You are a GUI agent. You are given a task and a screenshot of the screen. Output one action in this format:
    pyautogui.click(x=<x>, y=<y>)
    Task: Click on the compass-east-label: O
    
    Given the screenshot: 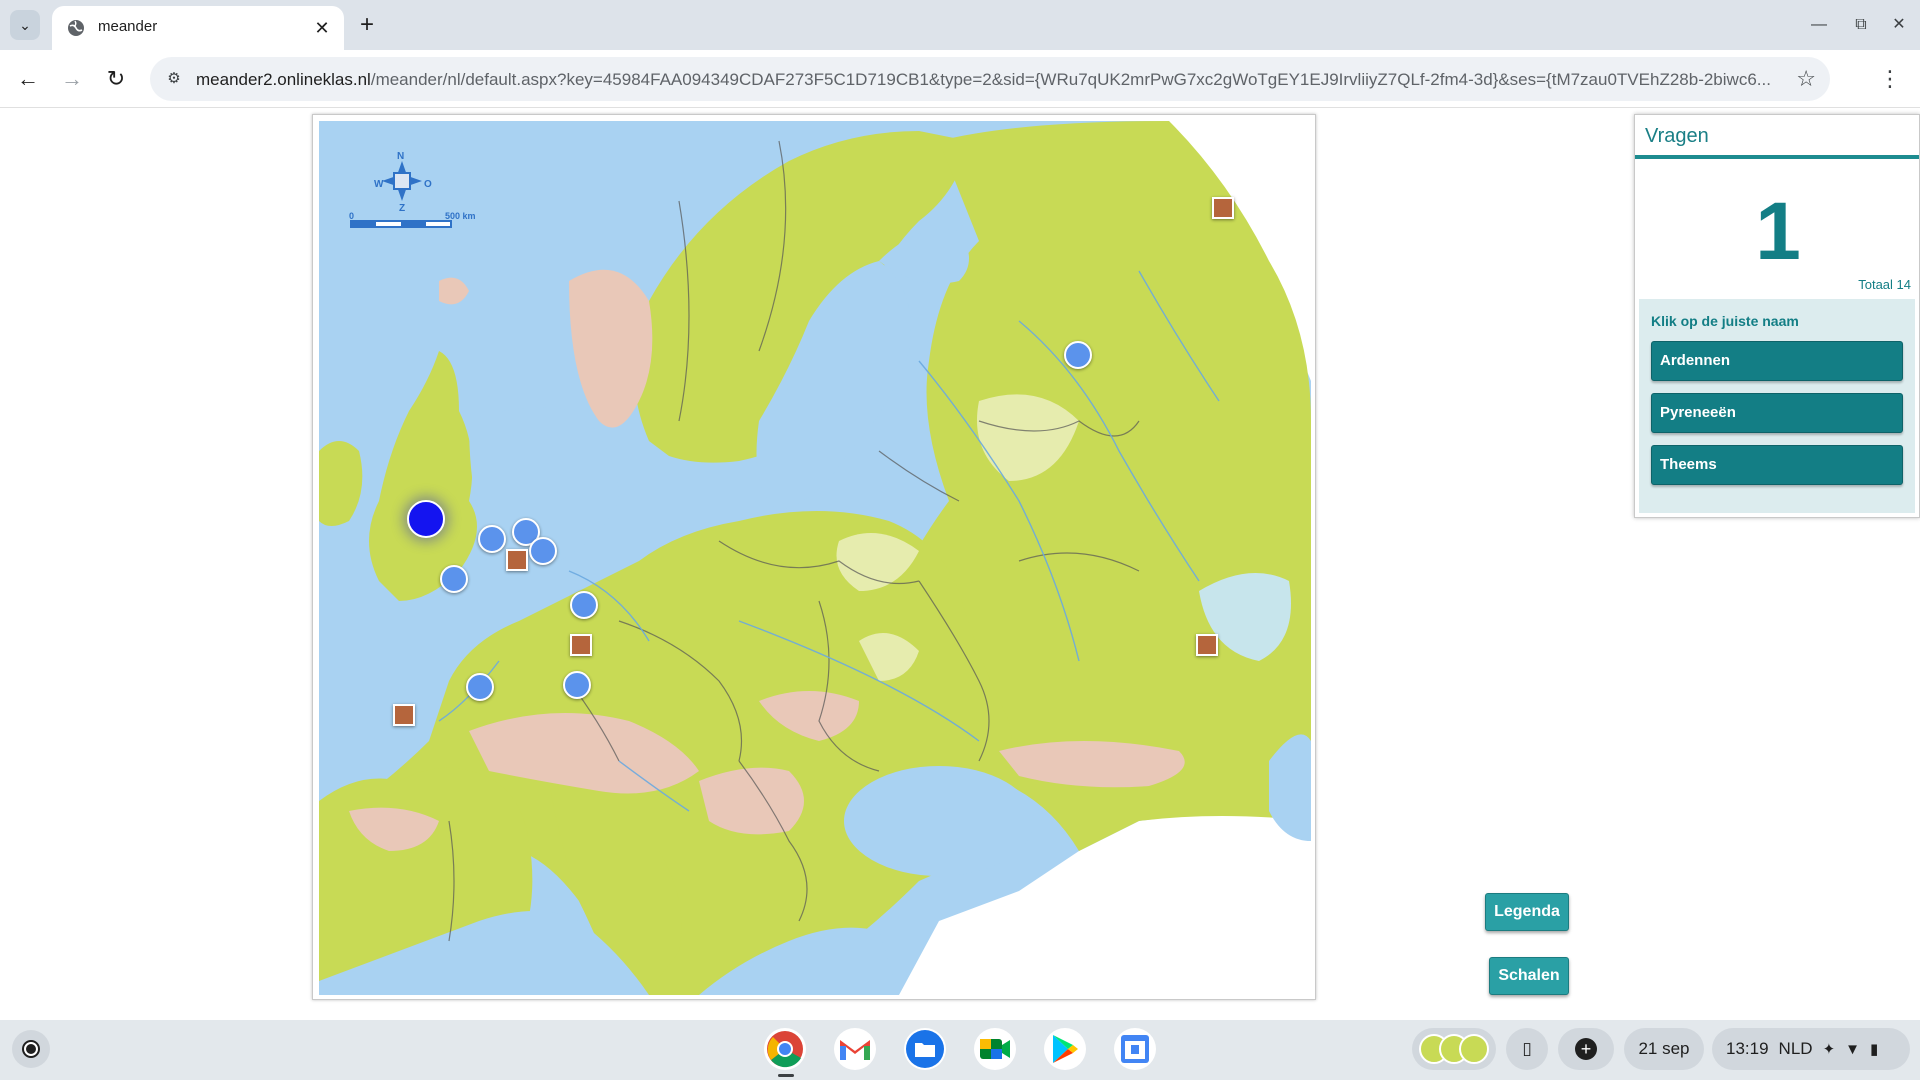 What is the action you would take?
    pyautogui.click(x=428, y=184)
    